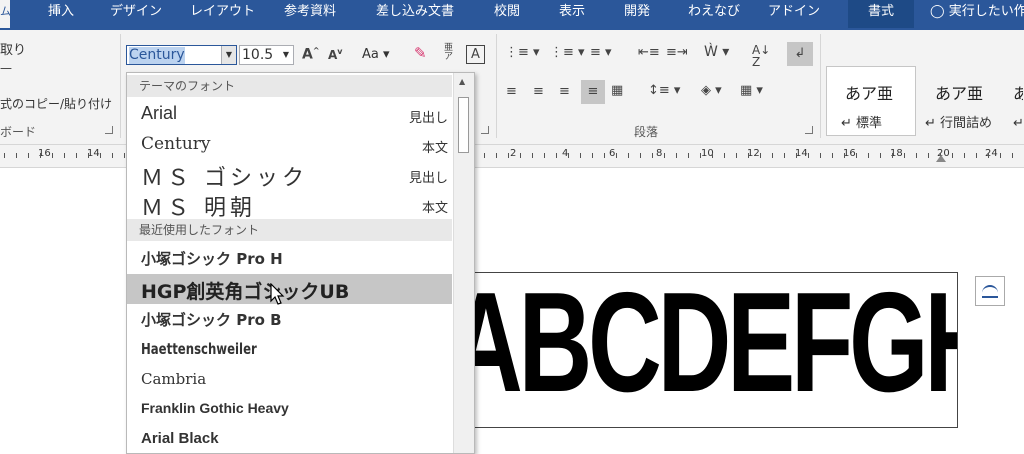  I want to click on align-left-icon: ≡, so click(511, 91).